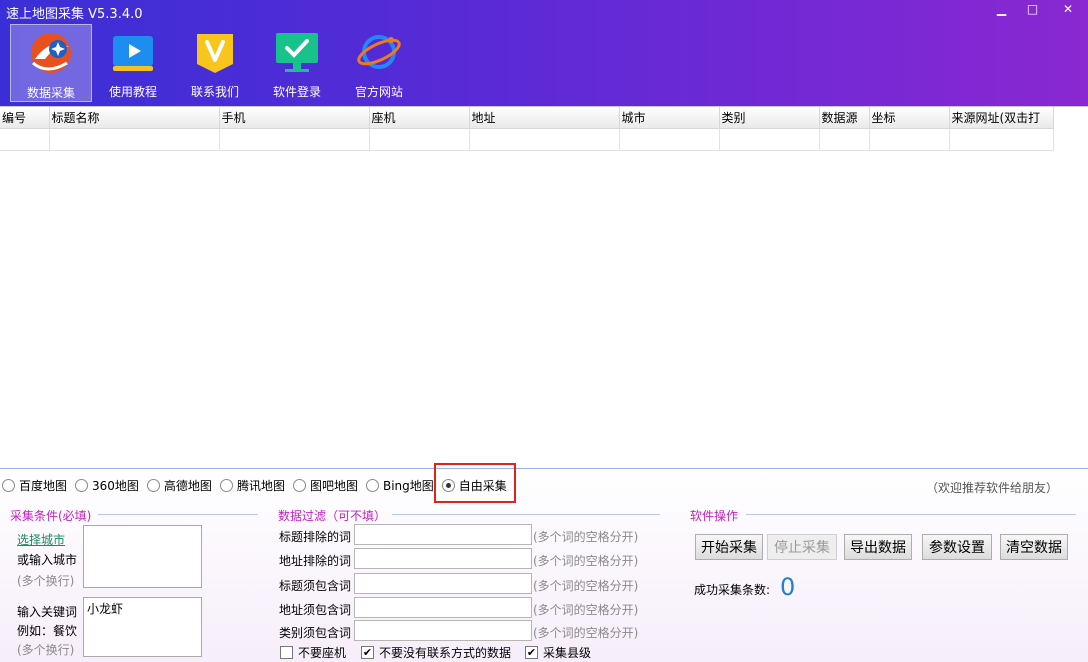 The width and height of the screenshot is (1088, 662). Describe the element at coordinates (47, 560) in the screenshot. I see `or-input-city-label: 或输入城市` at that location.